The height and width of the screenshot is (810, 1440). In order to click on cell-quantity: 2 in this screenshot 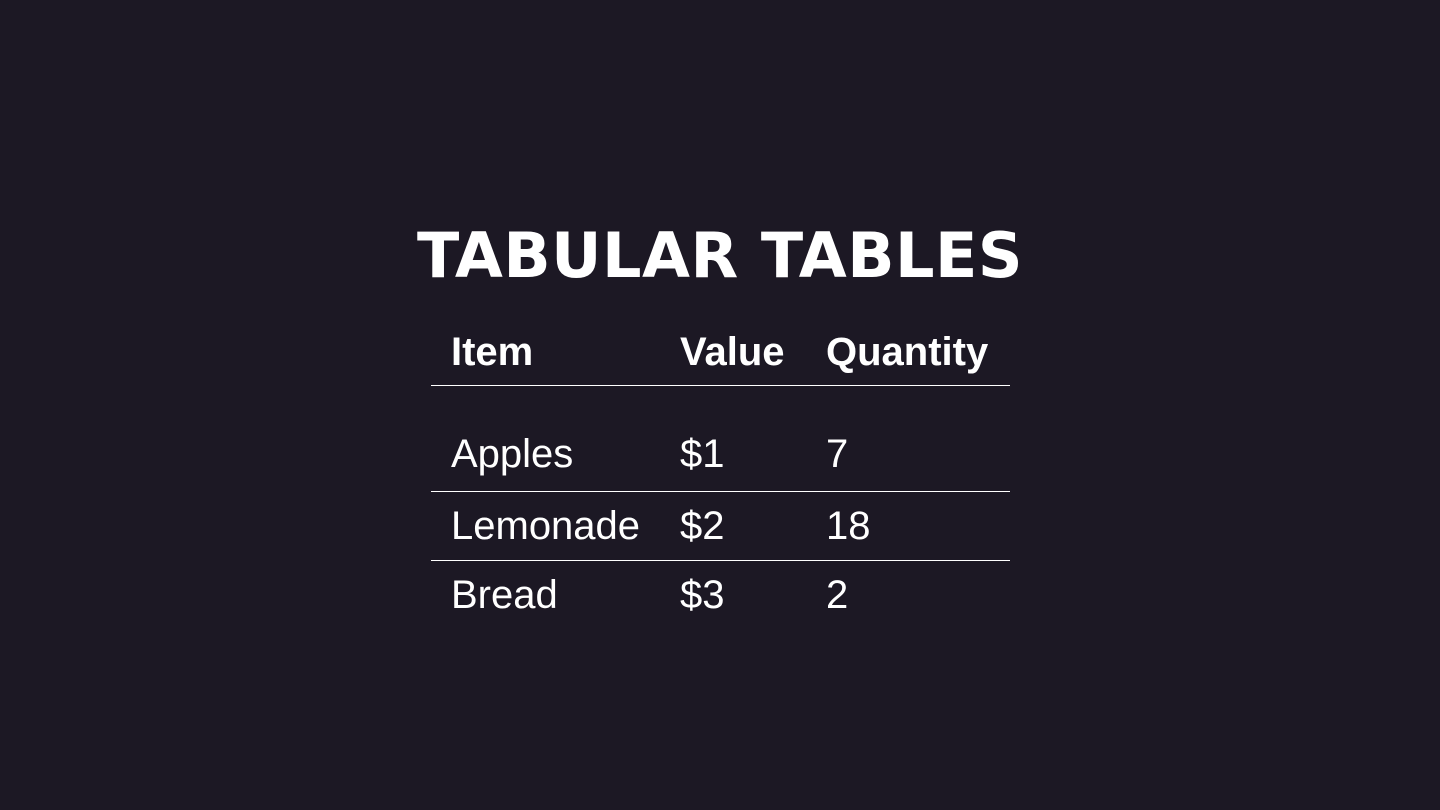, I will do `click(837, 594)`.